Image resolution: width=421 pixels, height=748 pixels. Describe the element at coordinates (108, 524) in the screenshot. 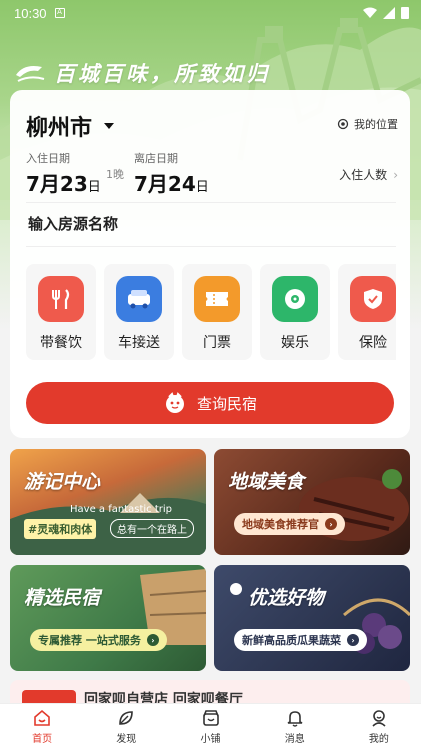

I see `travel-notes-illustration` at that location.